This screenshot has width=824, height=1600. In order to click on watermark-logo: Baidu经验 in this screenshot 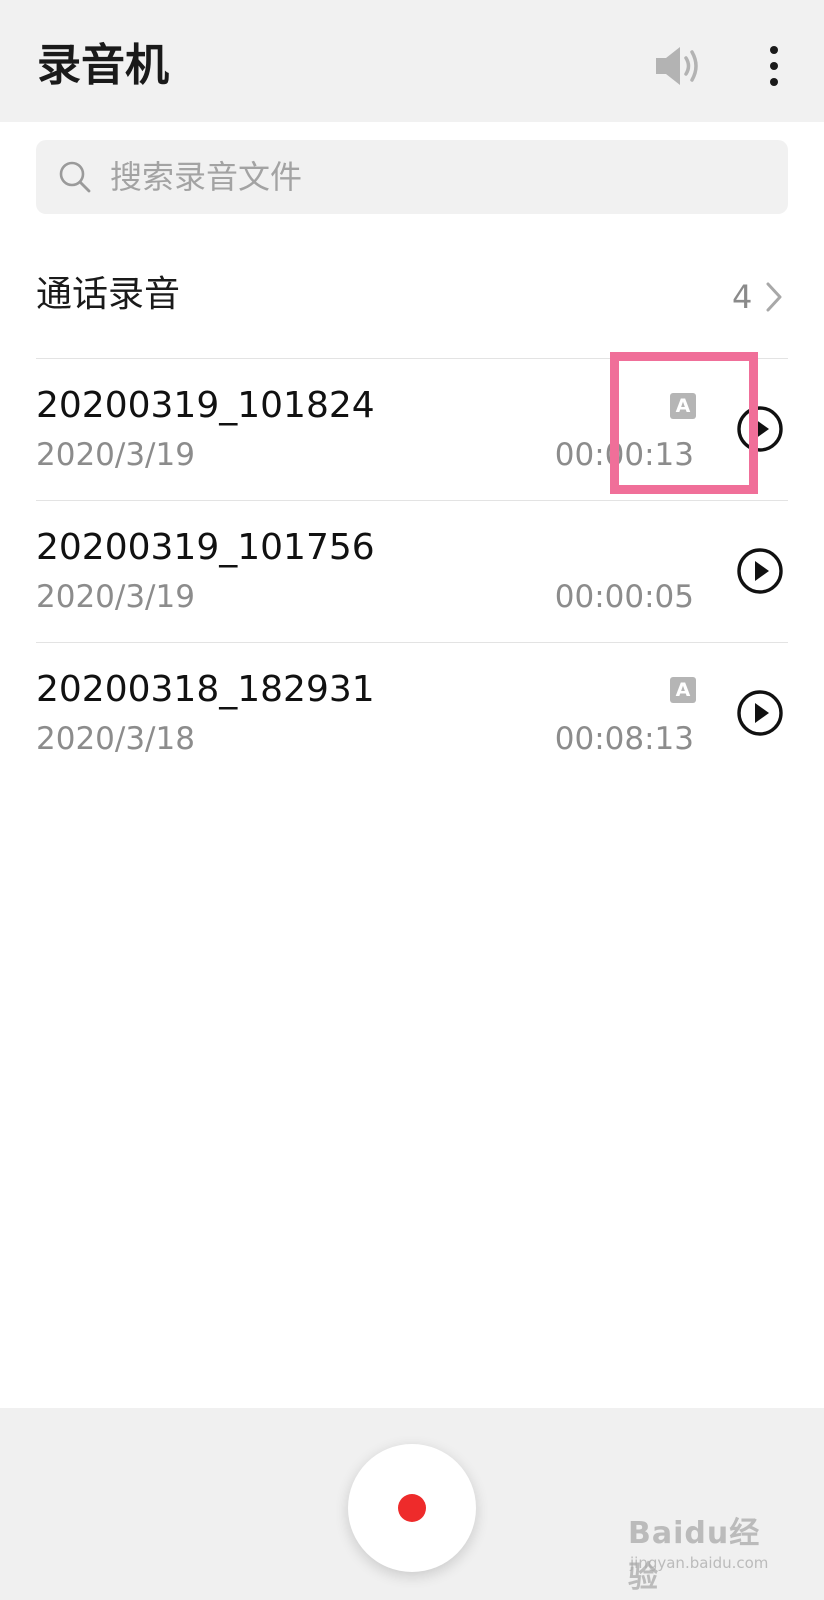, I will do `click(694, 1555)`.